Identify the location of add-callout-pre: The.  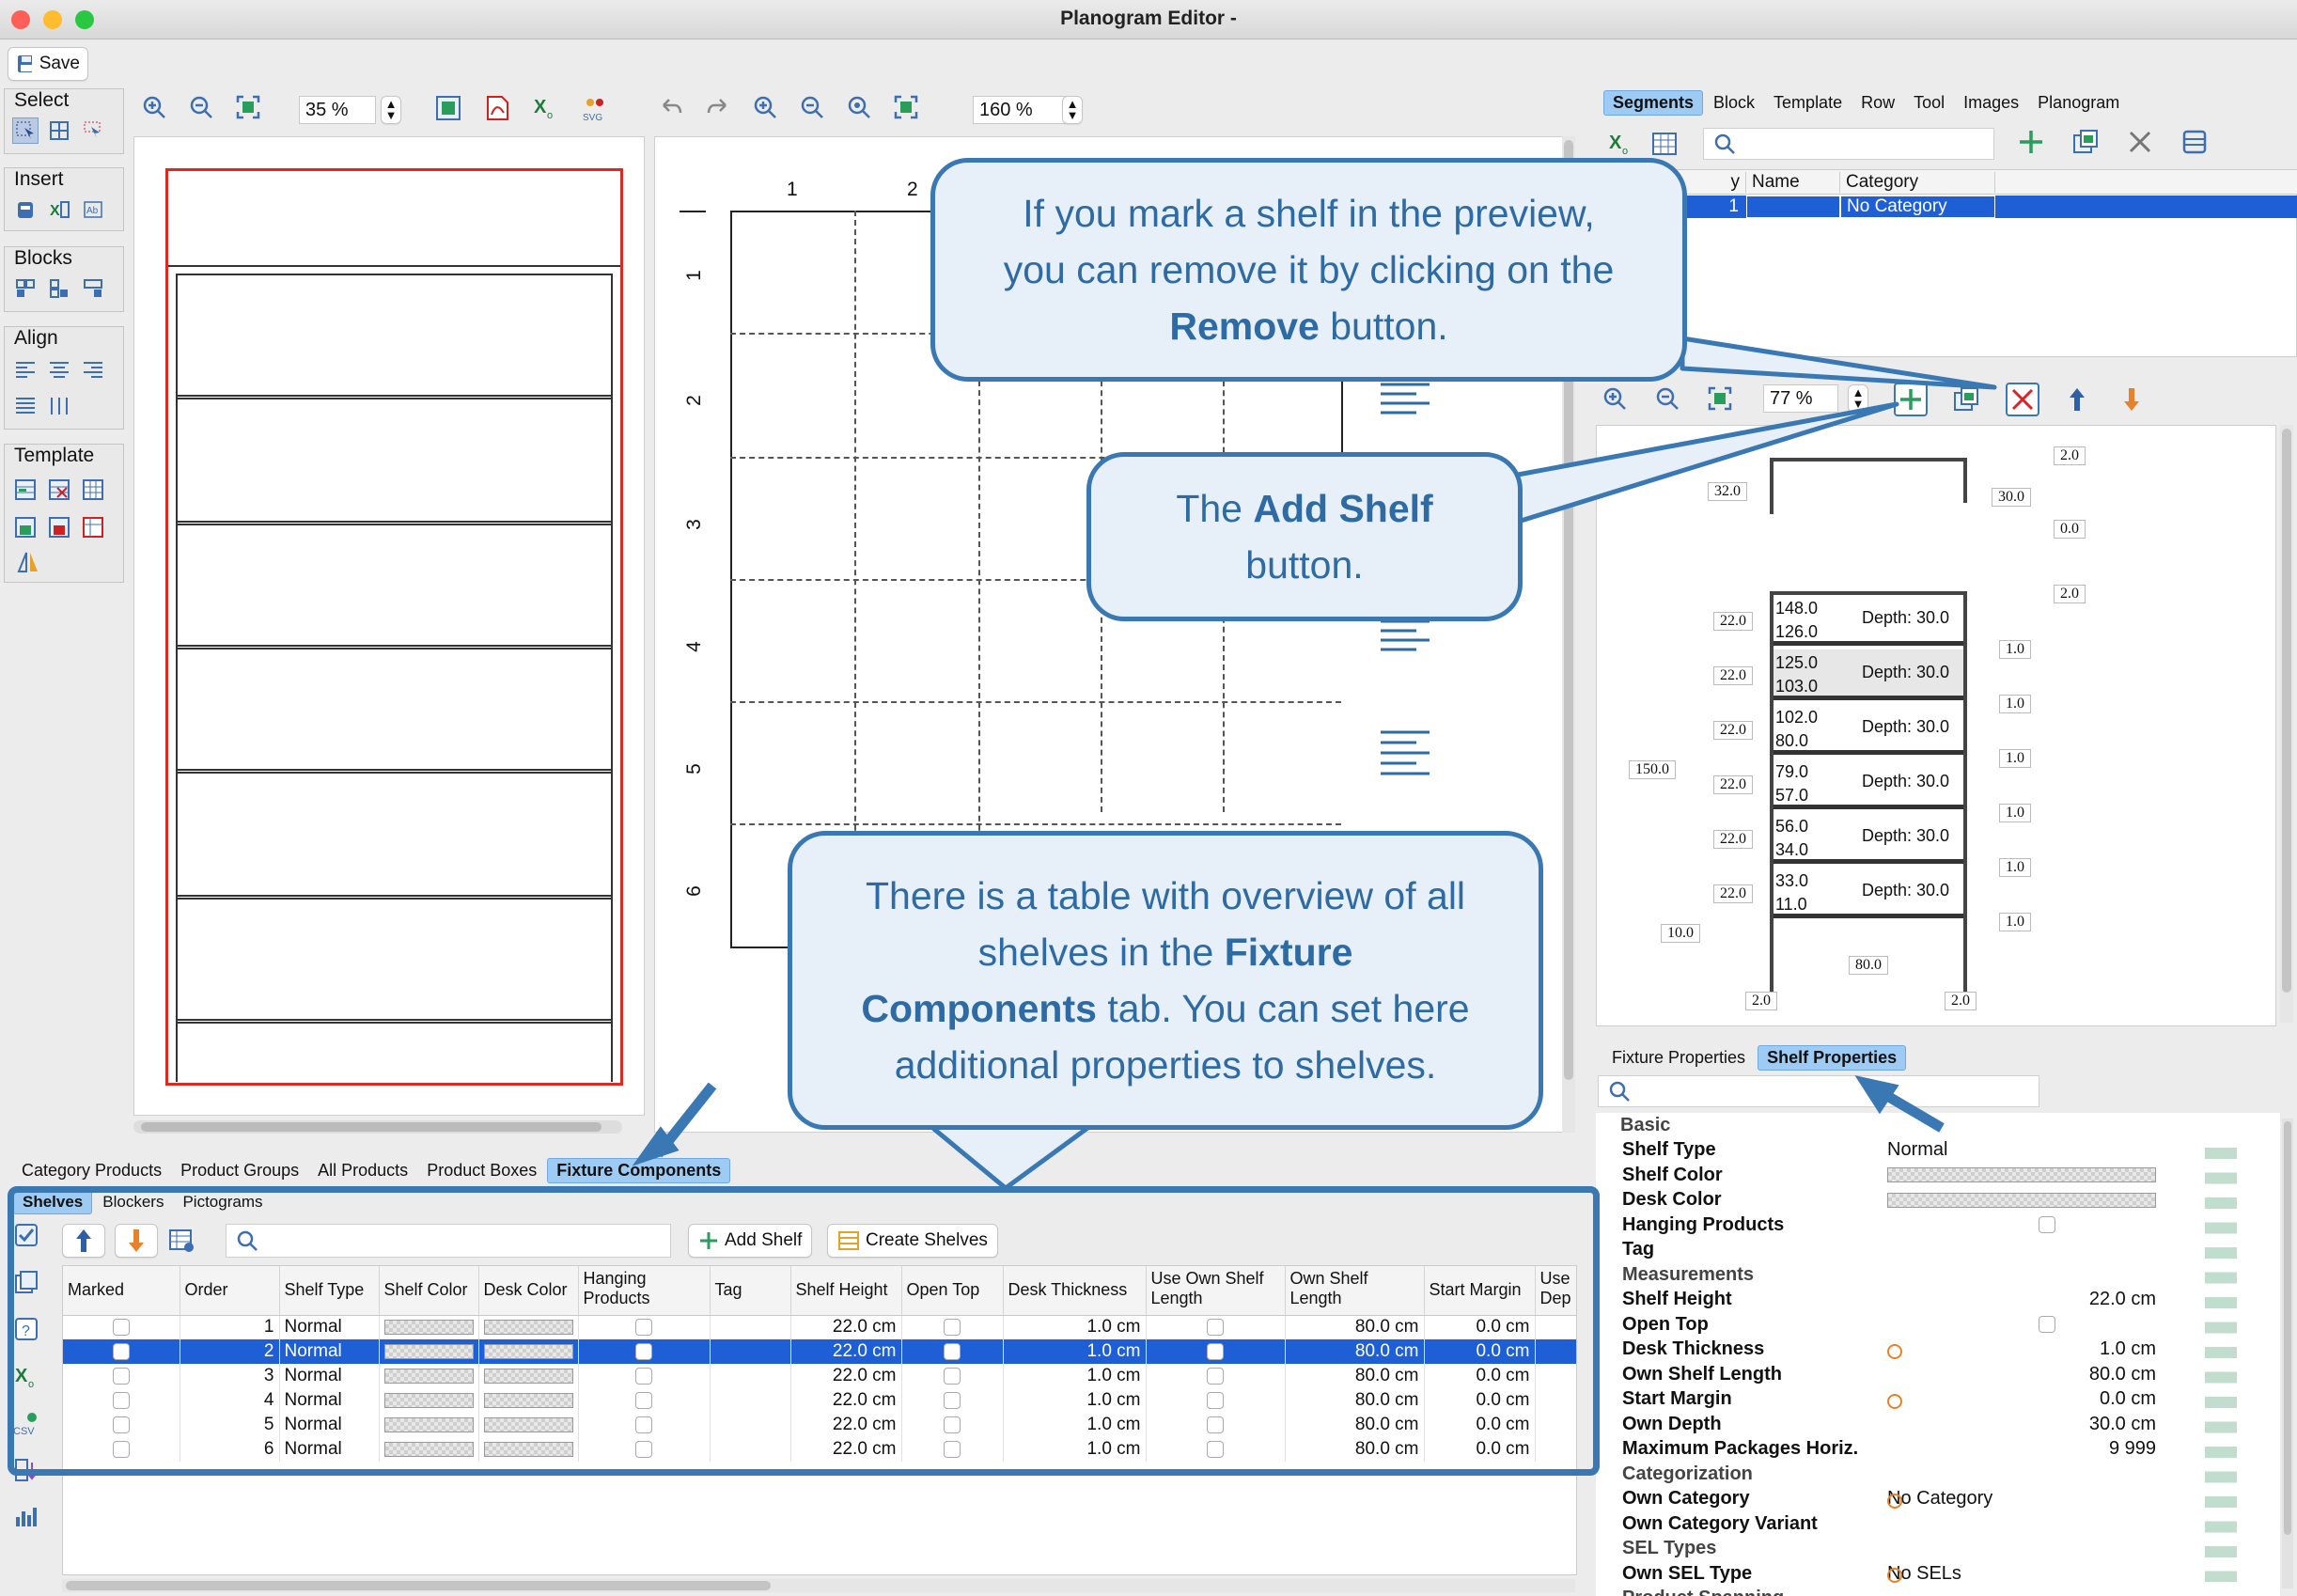
(1215, 508).